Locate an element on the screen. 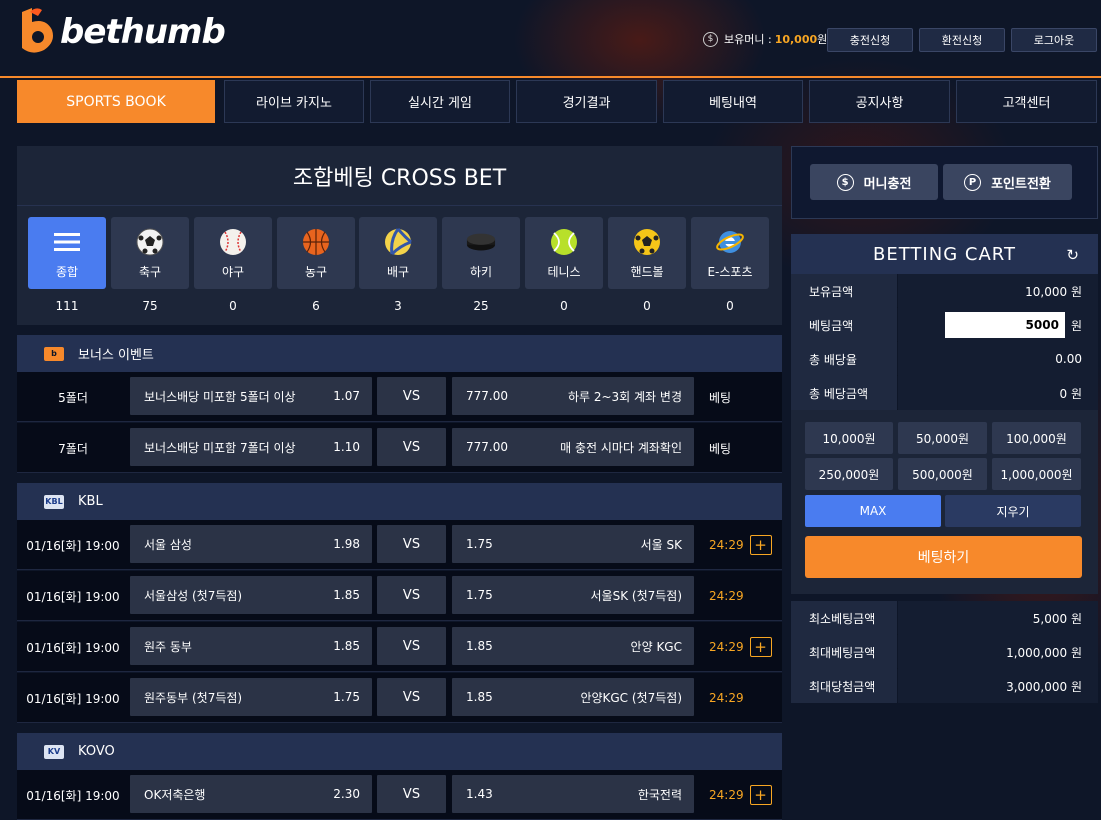 The height and width of the screenshot is (820, 1101). cart-row-label: 총 배당율 is located at coordinates (844, 359).